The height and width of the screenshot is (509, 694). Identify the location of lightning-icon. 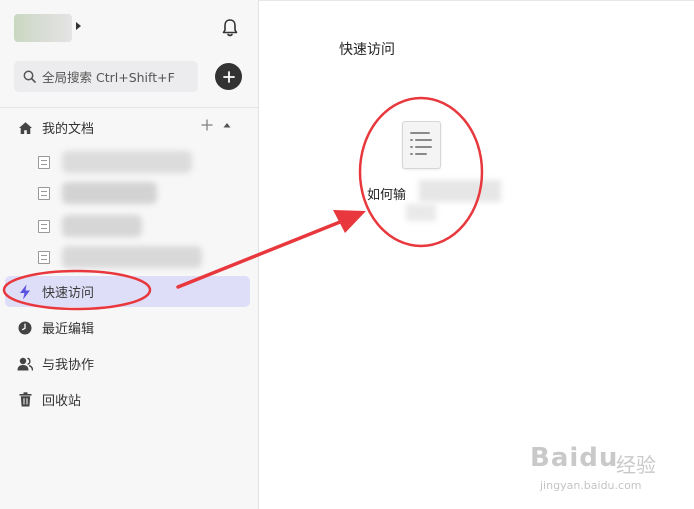
(25, 292).